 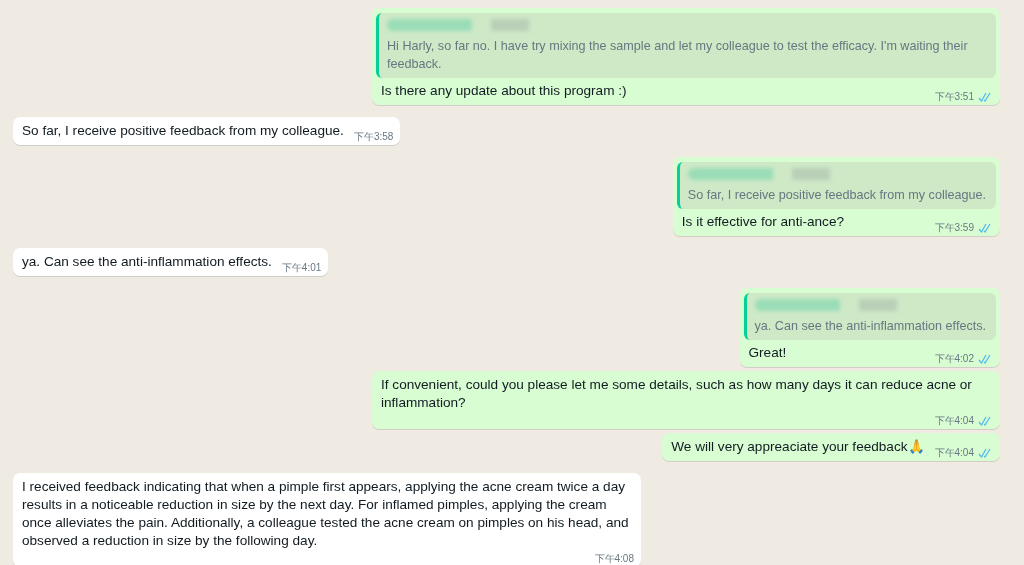 I want to click on quoted-message: Hi Harly, so far no. I have try mixing the sample and let my colleague to test the efficacy. I'm waiting their feedback., so click(x=686, y=45).